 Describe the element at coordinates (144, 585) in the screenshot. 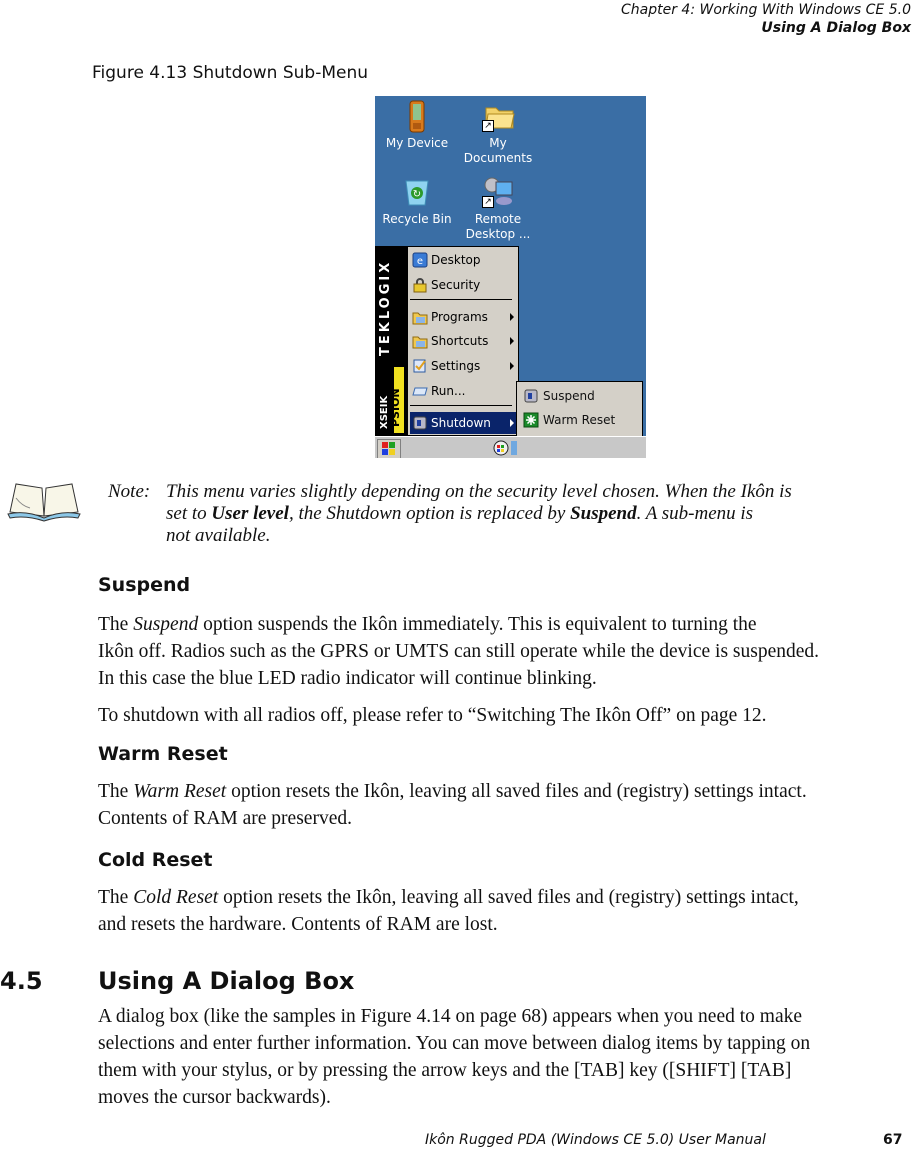

I see `heading-suspend: Suspend` at that location.